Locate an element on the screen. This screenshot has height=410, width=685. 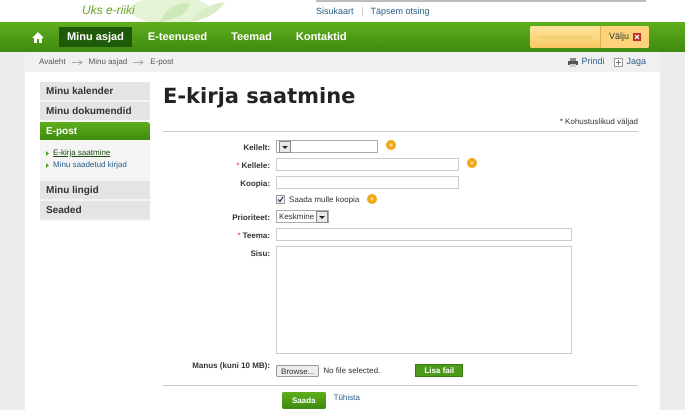
message-field is located at coordinates (424, 300).